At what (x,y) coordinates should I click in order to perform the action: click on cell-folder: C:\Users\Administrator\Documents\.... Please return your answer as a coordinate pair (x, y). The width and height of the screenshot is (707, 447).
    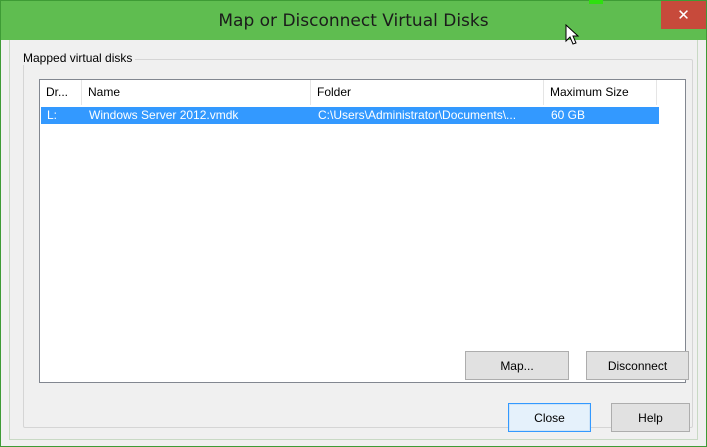
    Looking at the image, I should click on (417, 115).